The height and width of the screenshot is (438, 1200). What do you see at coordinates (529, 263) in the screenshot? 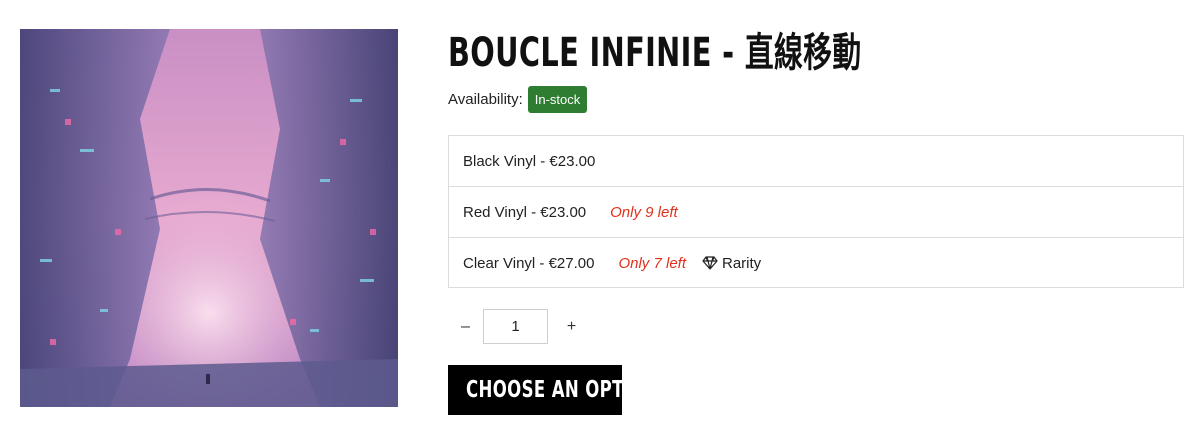
I see `variant-label: Clear Vinyl - €27.00` at bounding box center [529, 263].